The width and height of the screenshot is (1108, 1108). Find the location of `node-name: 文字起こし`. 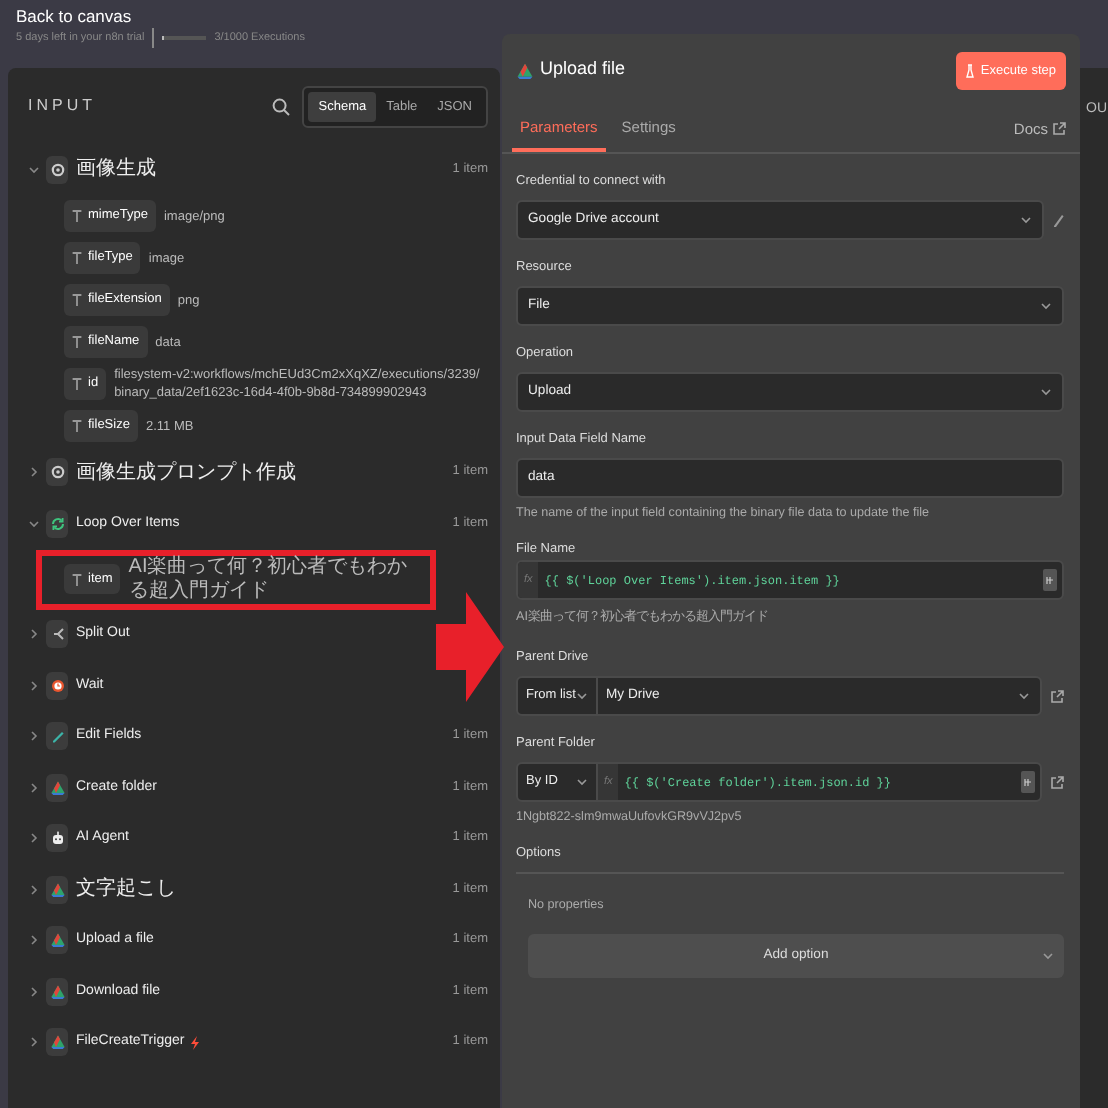

node-name: 文字起こし is located at coordinates (126, 889).